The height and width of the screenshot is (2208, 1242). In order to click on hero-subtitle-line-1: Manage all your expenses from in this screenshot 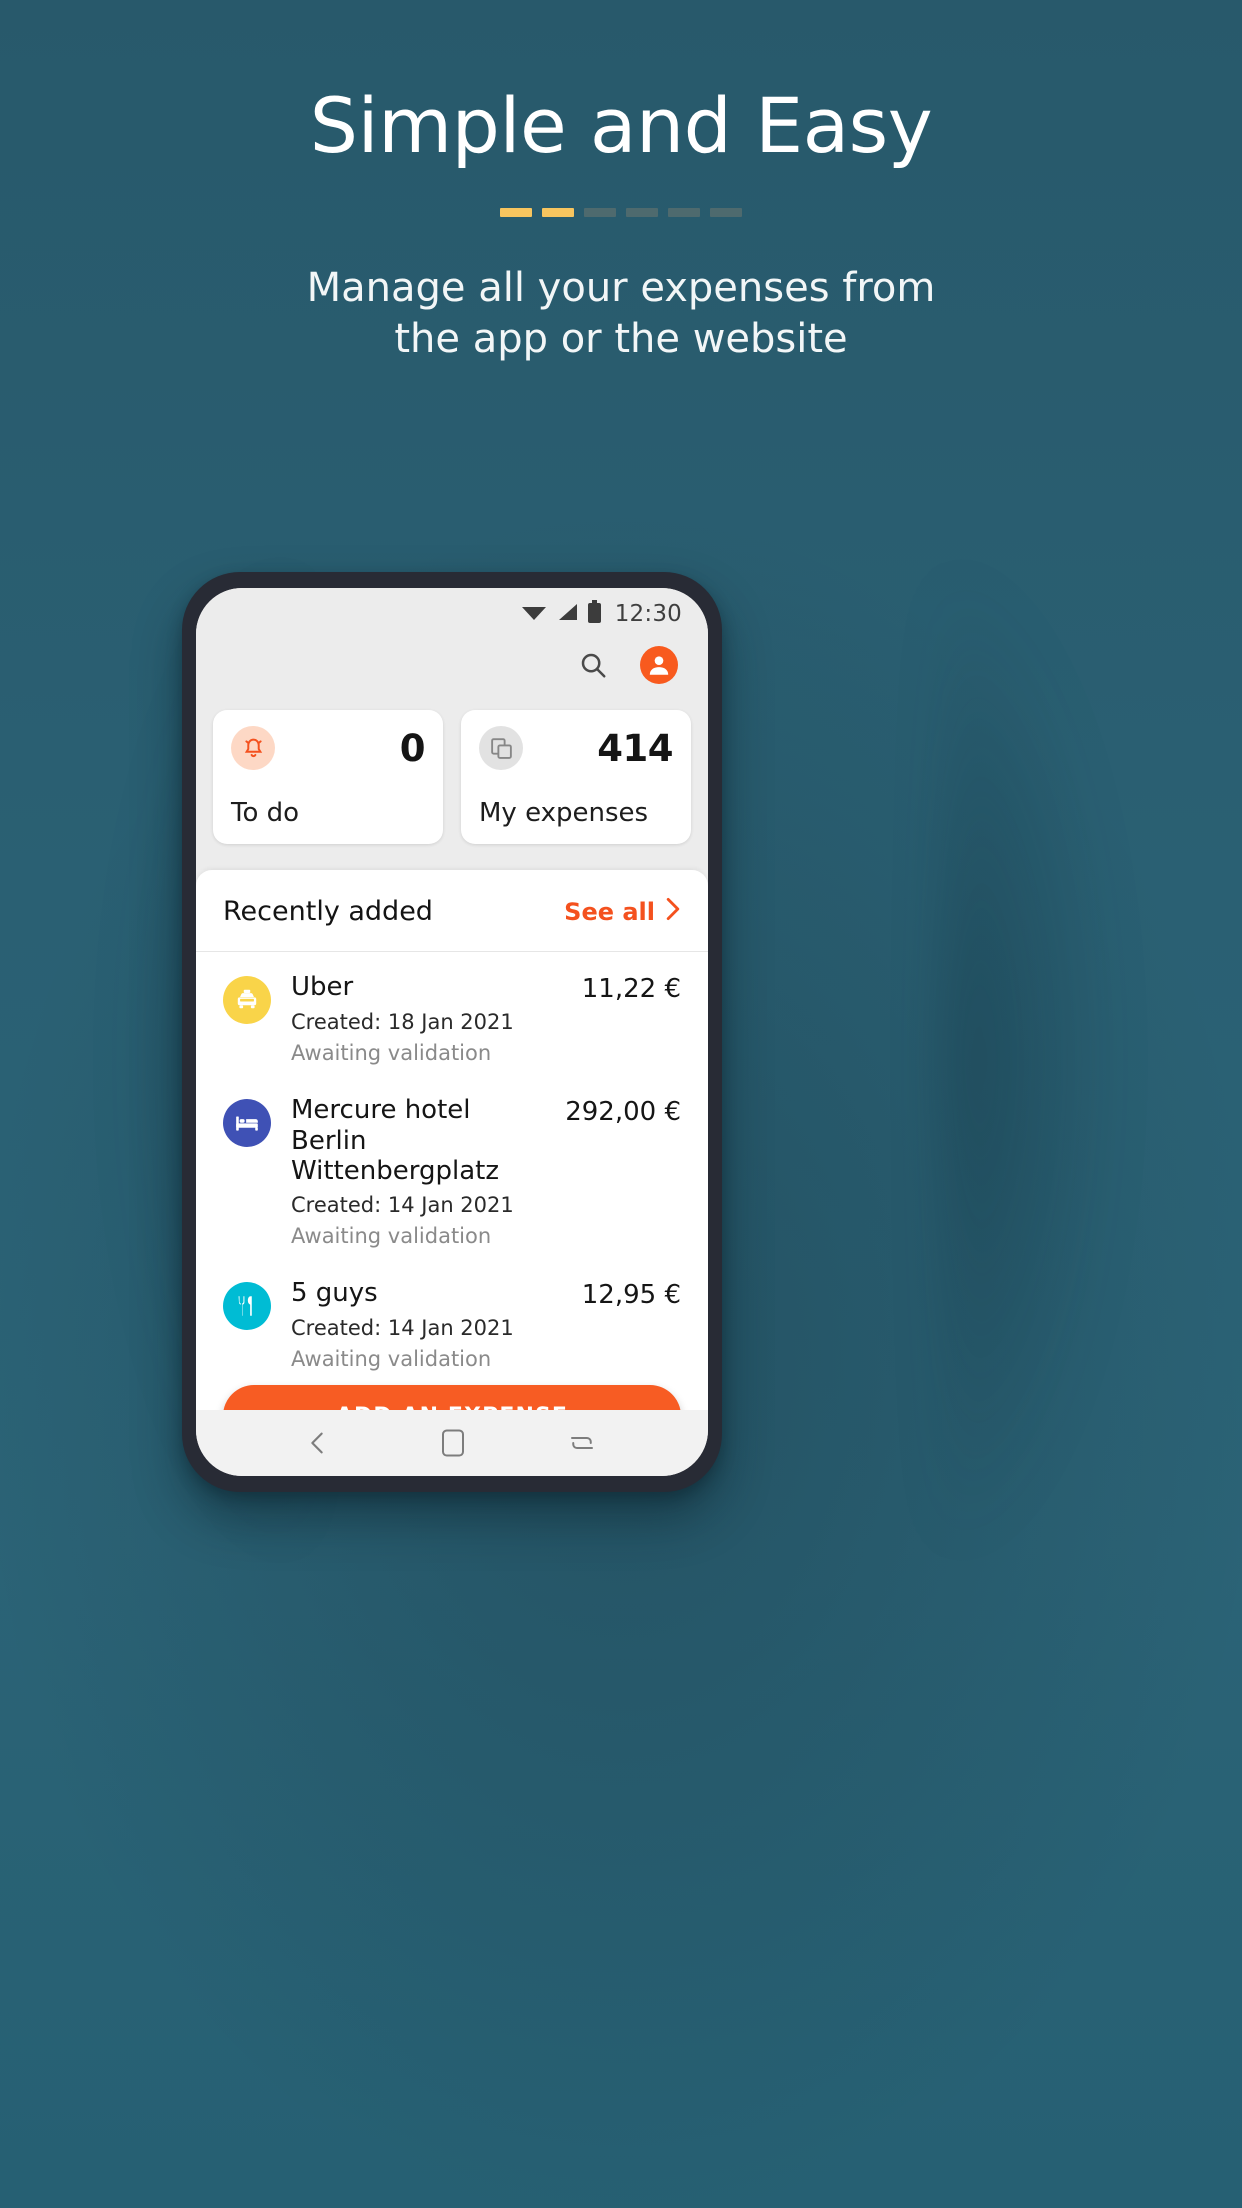, I will do `click(621, 288)`.